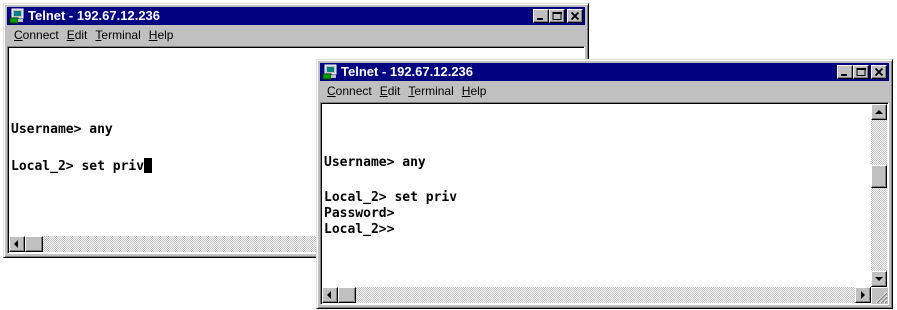  I want to click on vertical-scrollbar, so click(879, 195).